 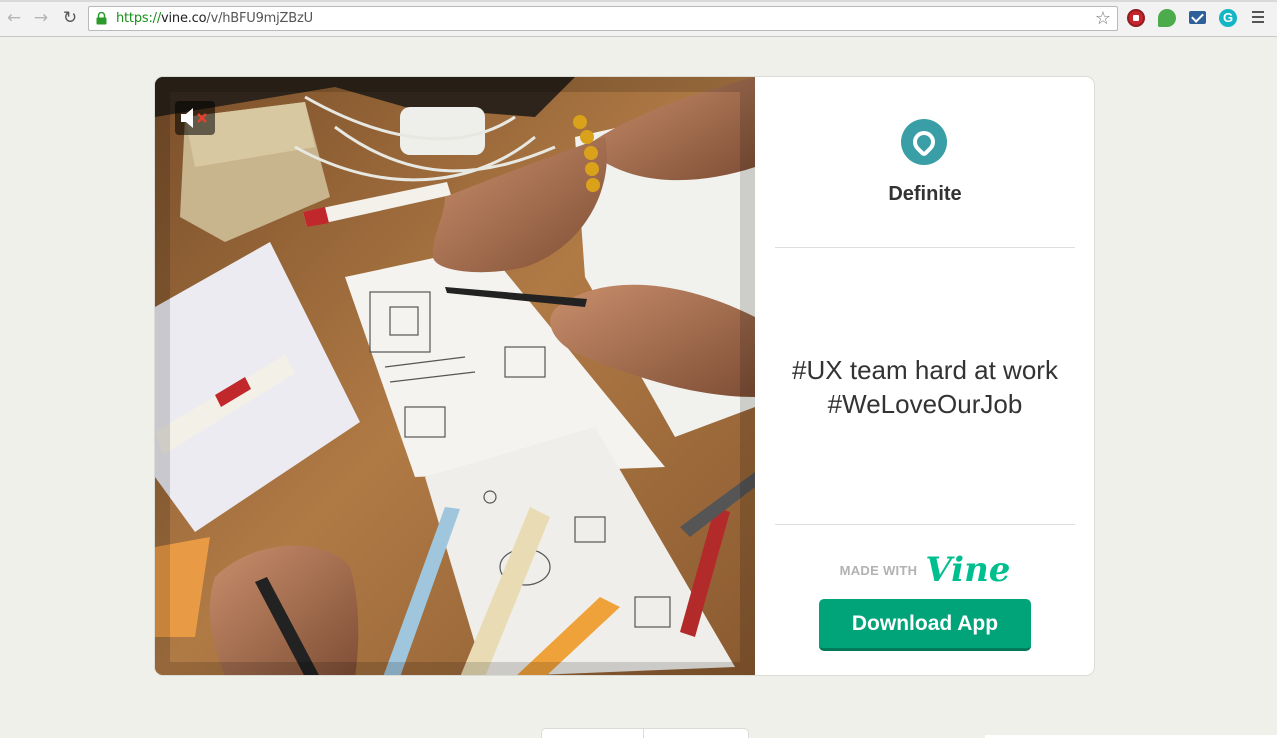 What do you see at coordinates (925, 625) in the screenshot?
I see `download-app-button: Download App` at bounding box center [925, 625].